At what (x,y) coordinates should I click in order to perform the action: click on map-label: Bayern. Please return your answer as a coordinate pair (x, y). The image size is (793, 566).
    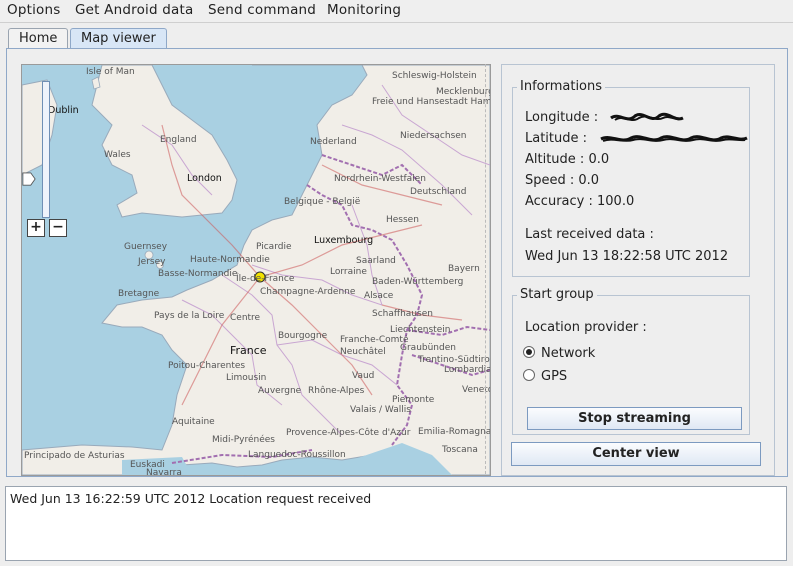
    Looking at the image, I should click on (464, 269).